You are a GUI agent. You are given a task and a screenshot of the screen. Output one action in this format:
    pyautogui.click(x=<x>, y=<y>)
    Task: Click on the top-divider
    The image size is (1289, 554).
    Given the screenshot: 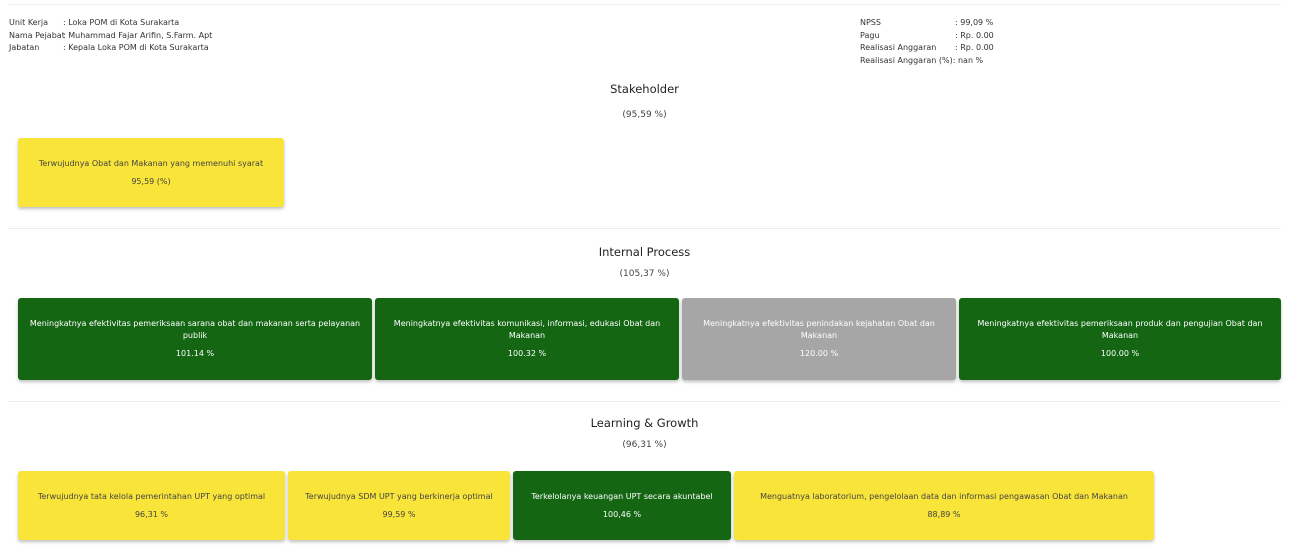 What is the action you would take?
    pyautogui.click(x=644, y=4)
    